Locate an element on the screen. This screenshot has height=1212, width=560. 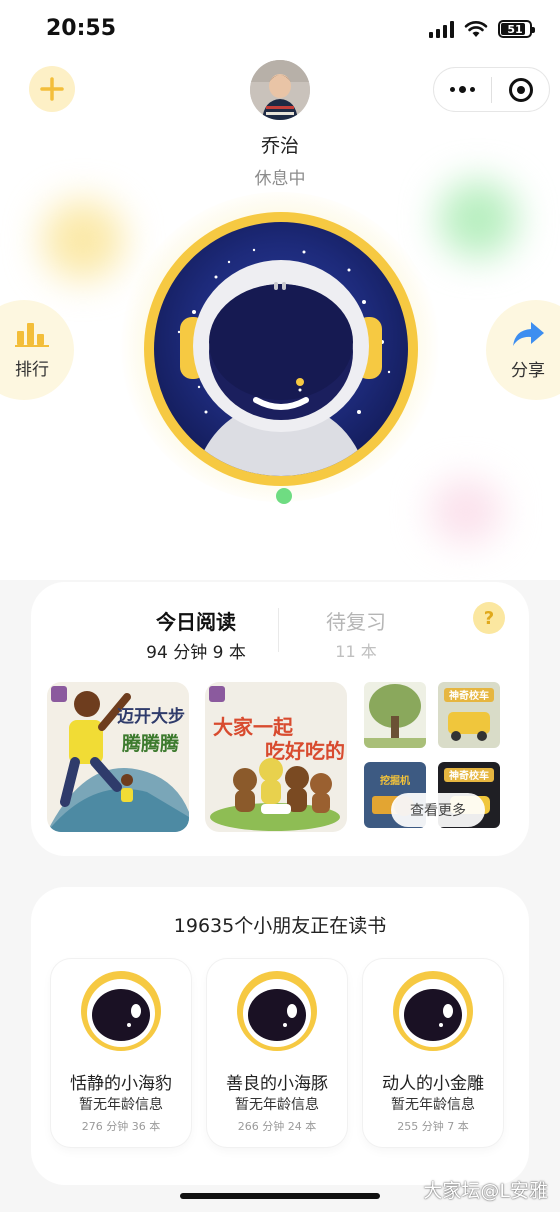
mini-program-capsule is located at coordinates (491, 89).